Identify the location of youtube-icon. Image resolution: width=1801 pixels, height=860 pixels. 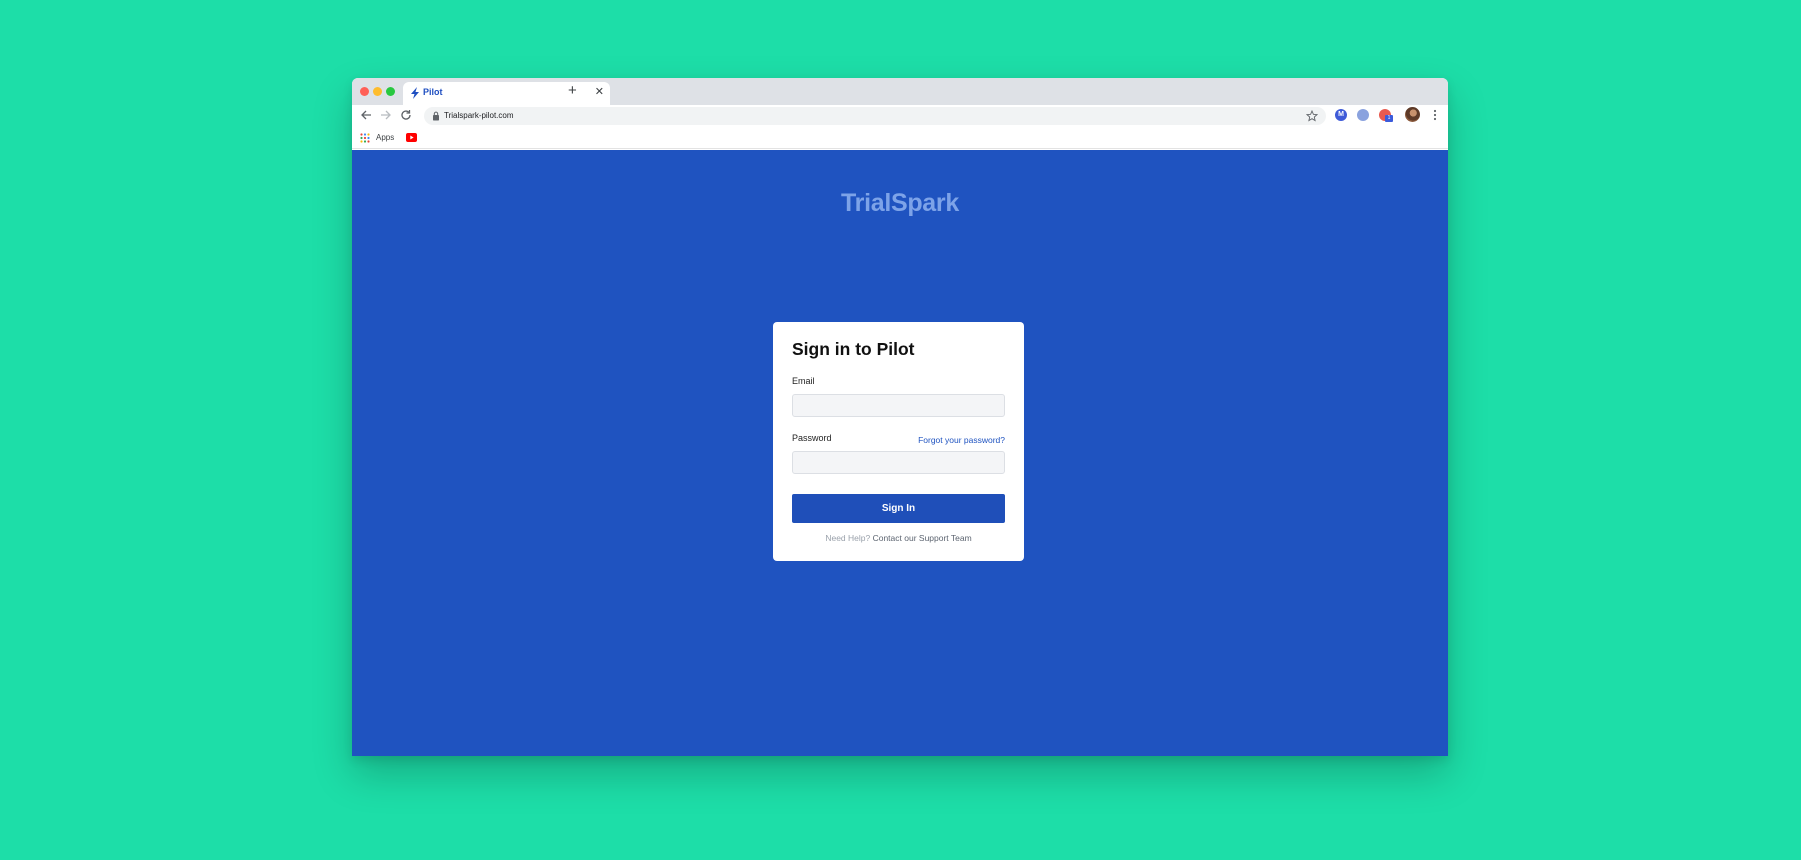
(411, 137).